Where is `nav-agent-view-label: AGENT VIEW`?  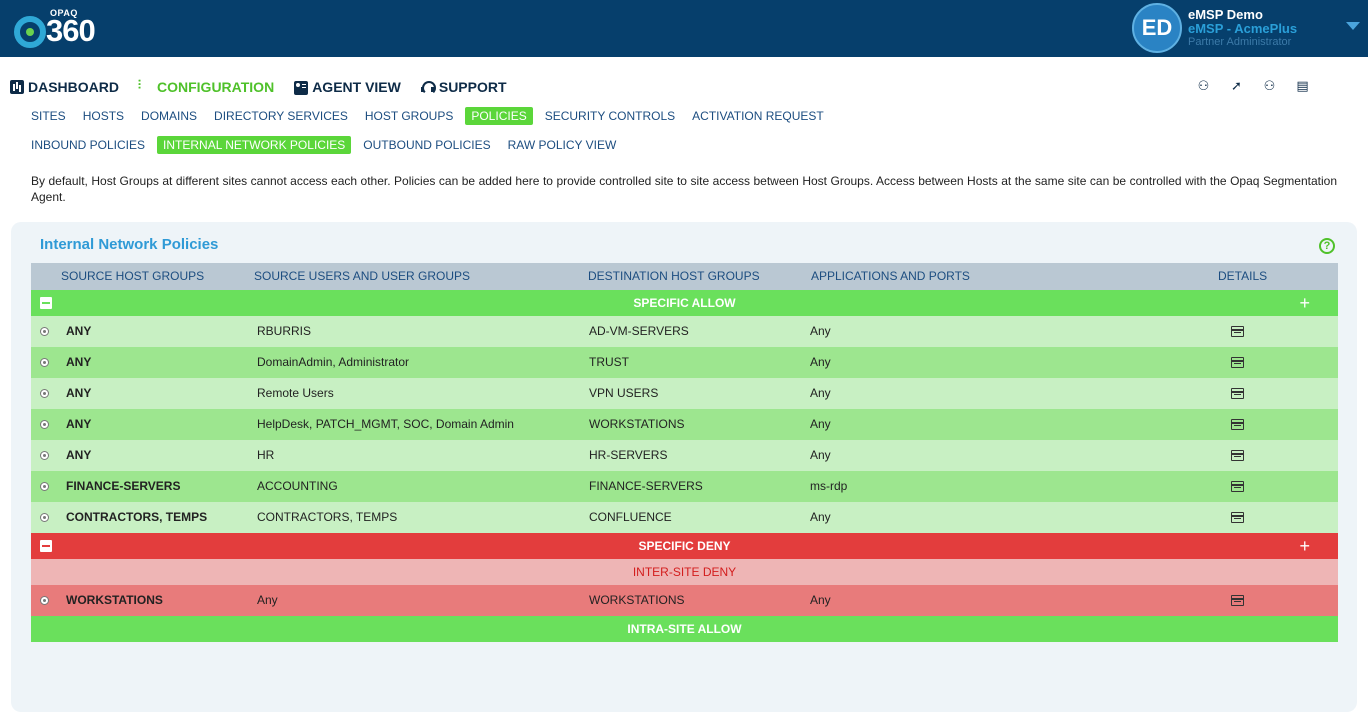
nav-agent-view-label: AGENT VIEW is located at coordinates (356, 87).